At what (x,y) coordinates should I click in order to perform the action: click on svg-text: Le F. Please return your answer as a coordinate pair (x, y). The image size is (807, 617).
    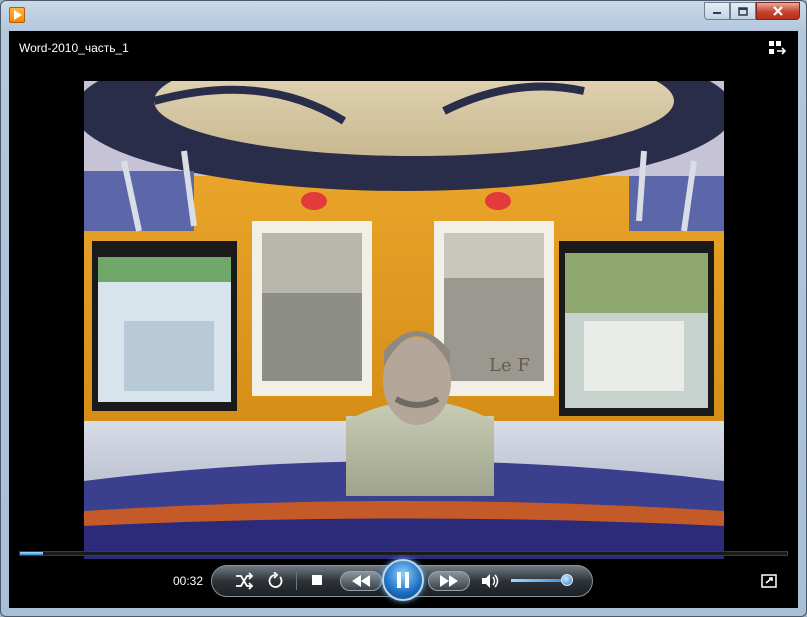
    Looking at the image, I should click on (509, 365).